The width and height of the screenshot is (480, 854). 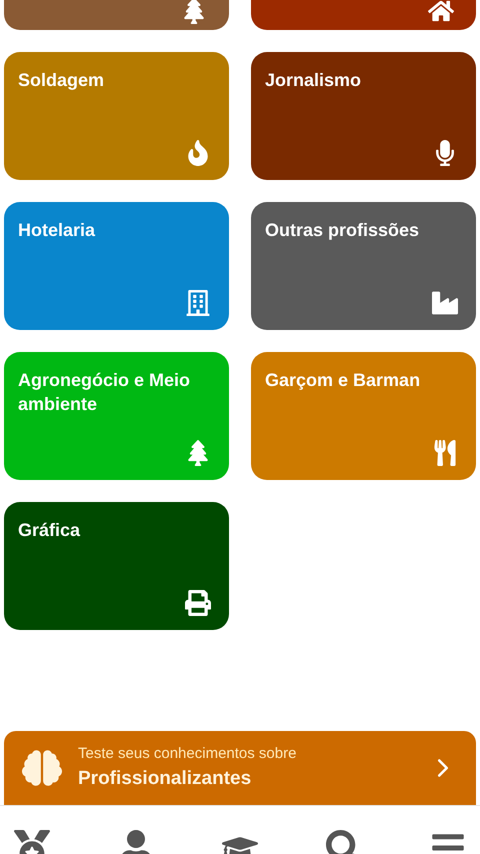 What do you see at coordinates (116, 566) in the screenshot?
I see `category-card: Gráfica` at bounding box center [116, 566].